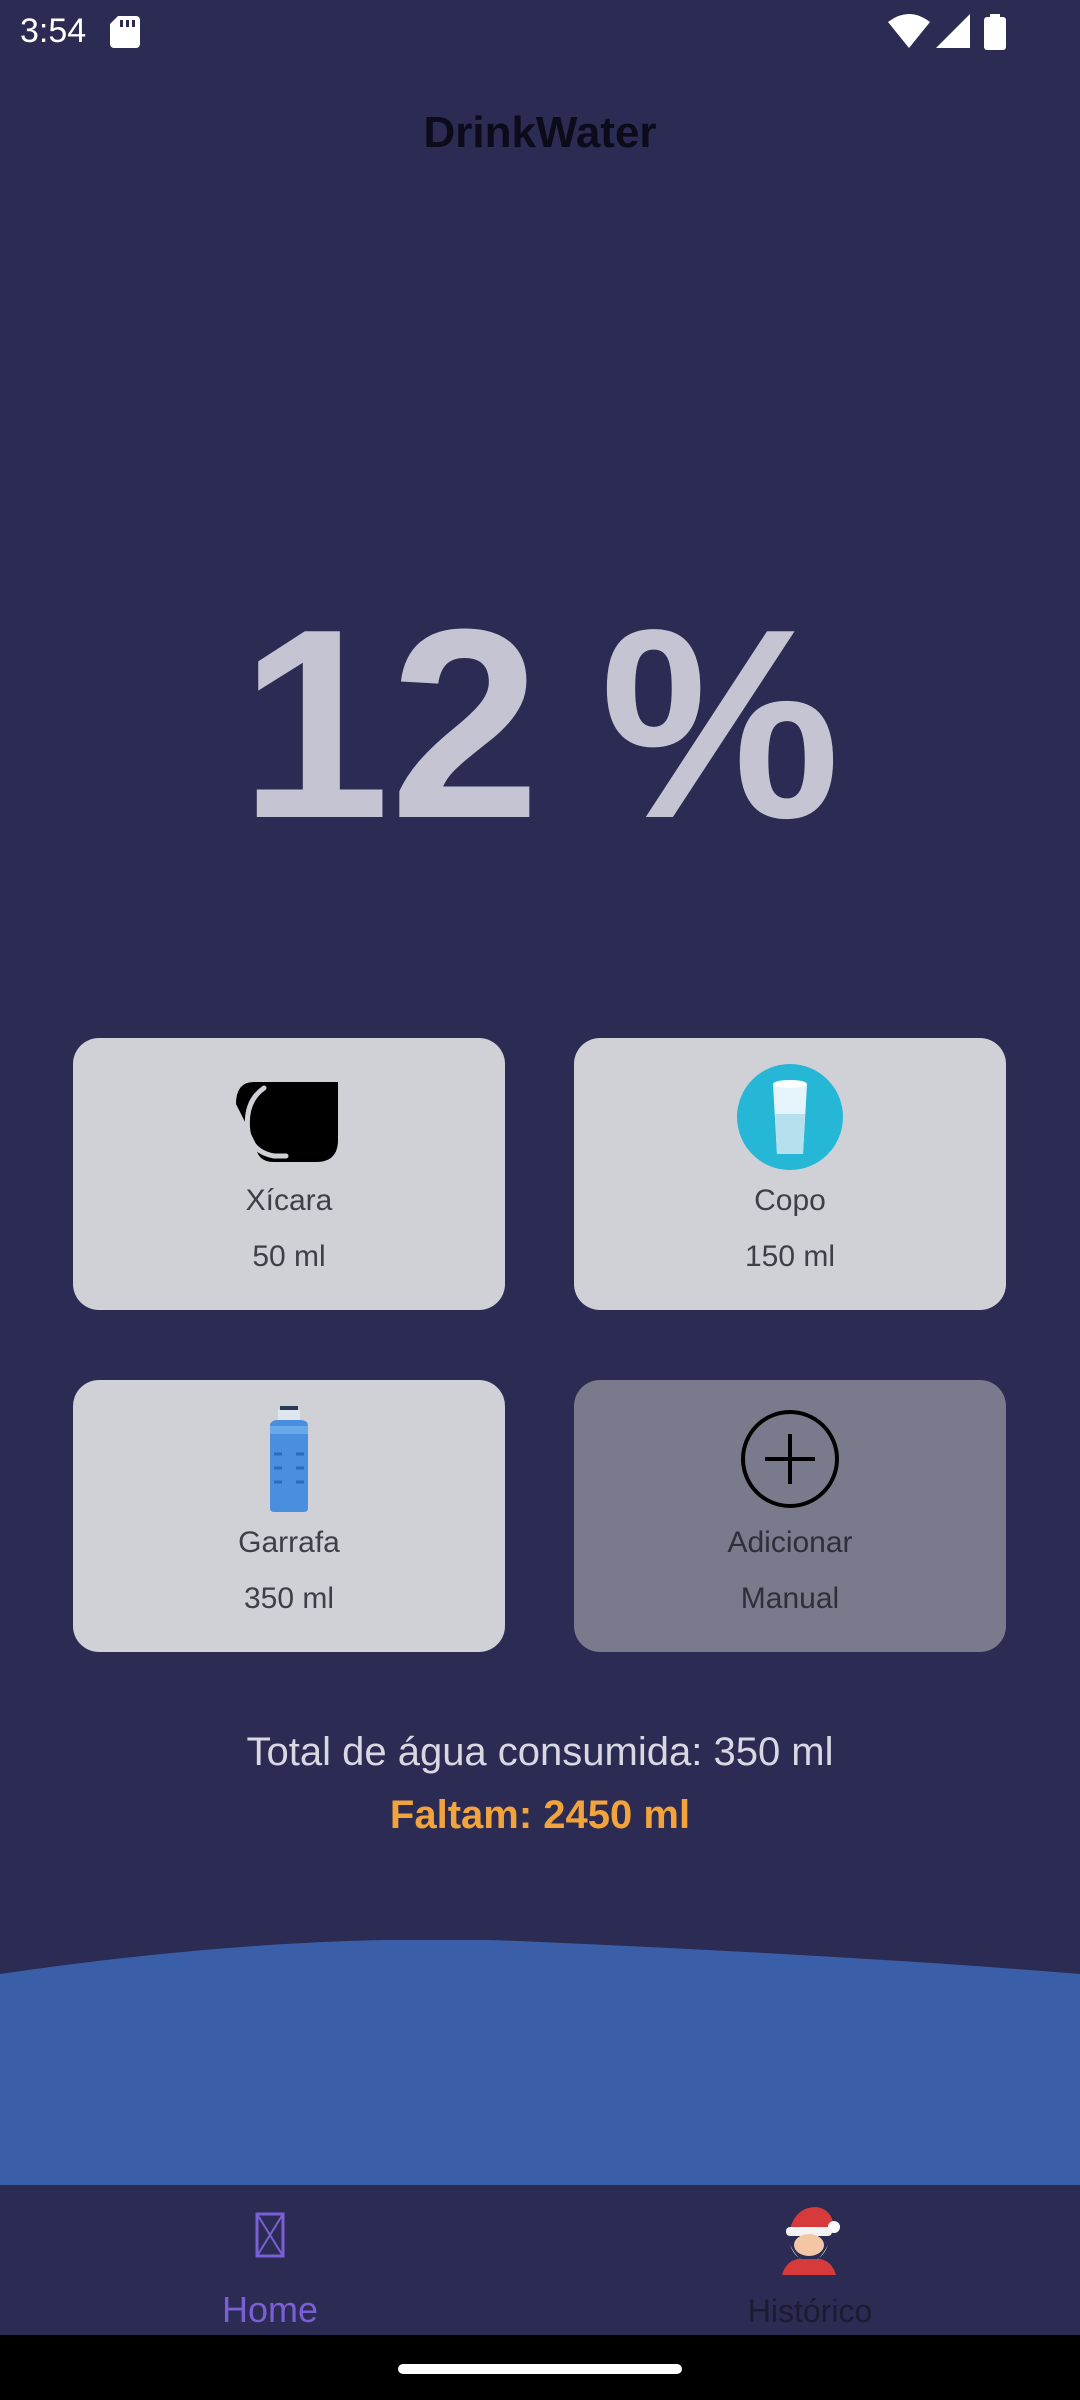 The height and width of the screenshot is (2400, 1080). Describe the element at coordinates (540, 1752) in the screenshot. I see `total-consumed: Total de água consumida: 350 ml` at that location.